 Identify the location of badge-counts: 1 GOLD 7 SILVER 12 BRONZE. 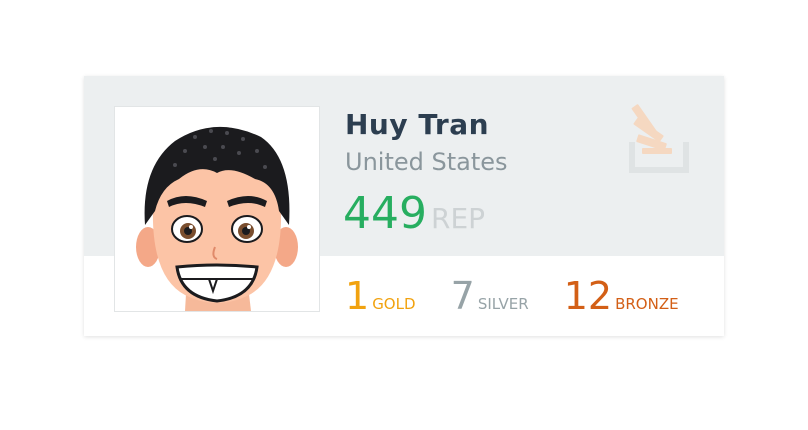
(527, 296).